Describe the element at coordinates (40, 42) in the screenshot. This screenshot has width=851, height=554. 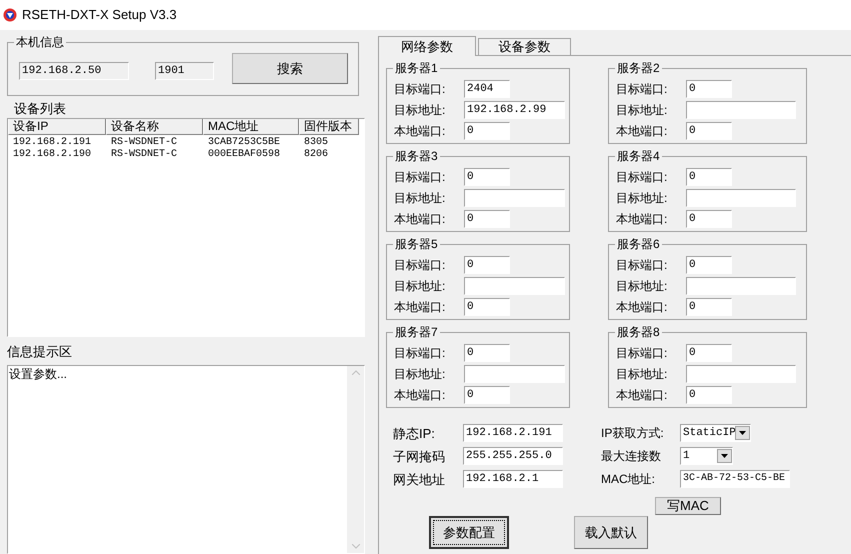
I see `group-title: 本机信息` at that location.